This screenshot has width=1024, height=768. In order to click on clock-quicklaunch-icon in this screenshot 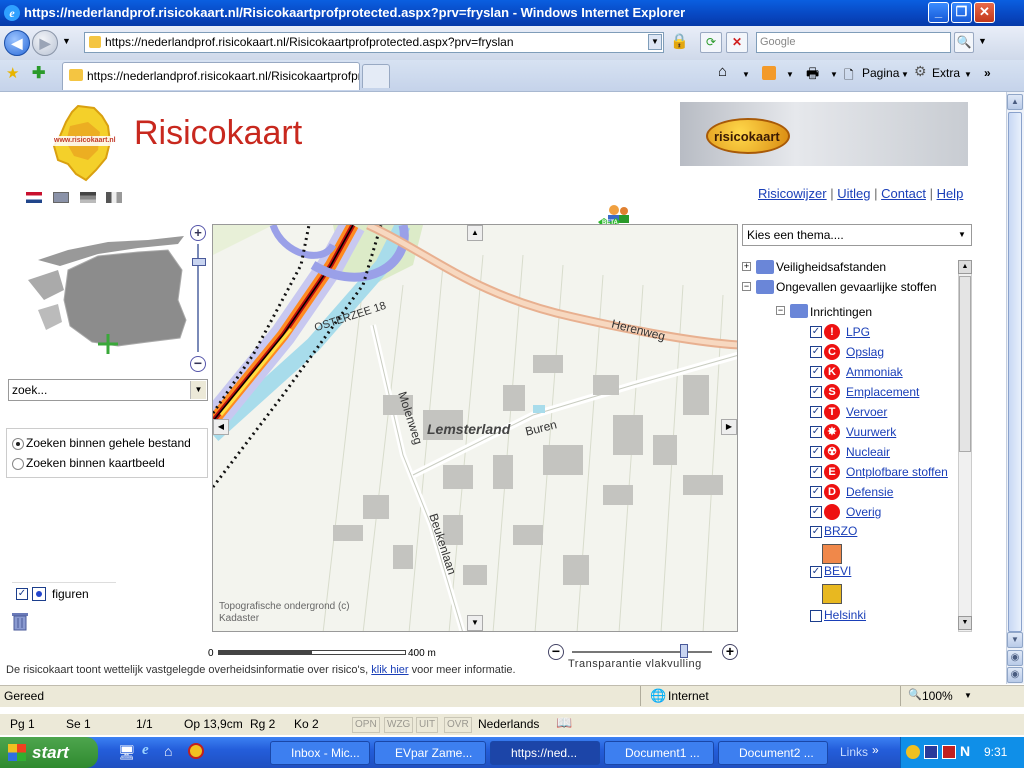, I will do `click(196, 751)`.